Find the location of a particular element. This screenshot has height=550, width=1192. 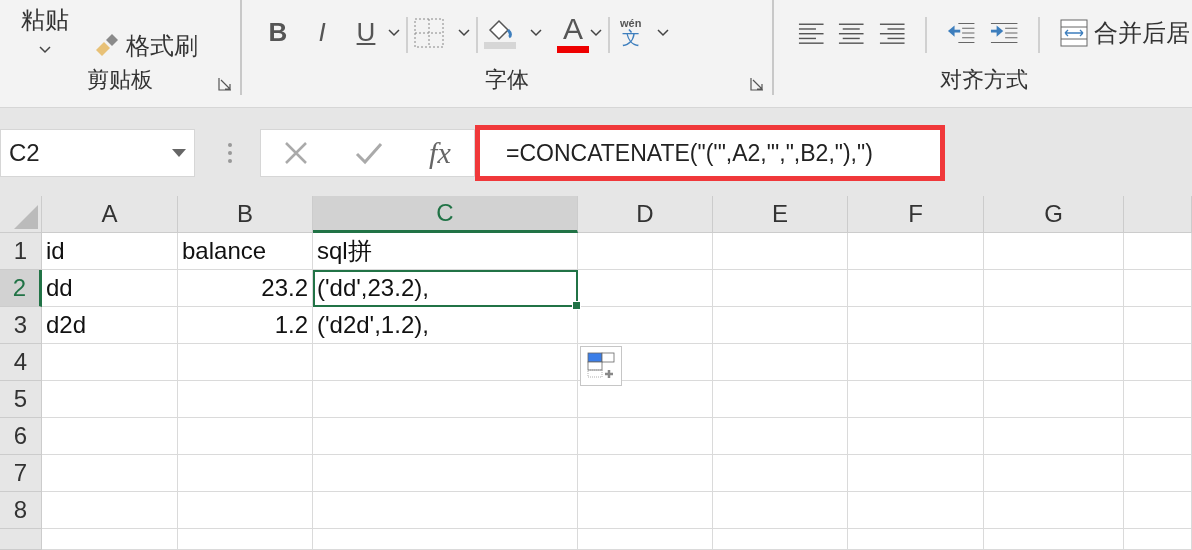

insert-function-button: fx is located at coordinates (440, 153).